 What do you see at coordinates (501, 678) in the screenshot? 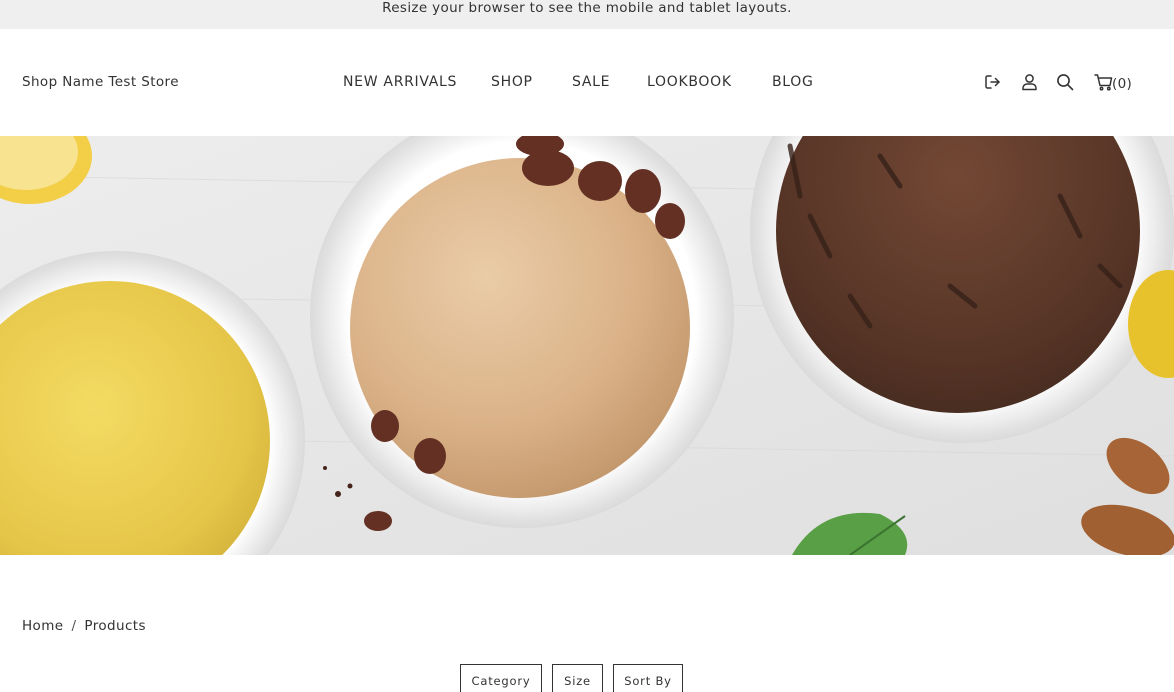
I see `category-filter-button: Category` at bounding box center [501, 678].